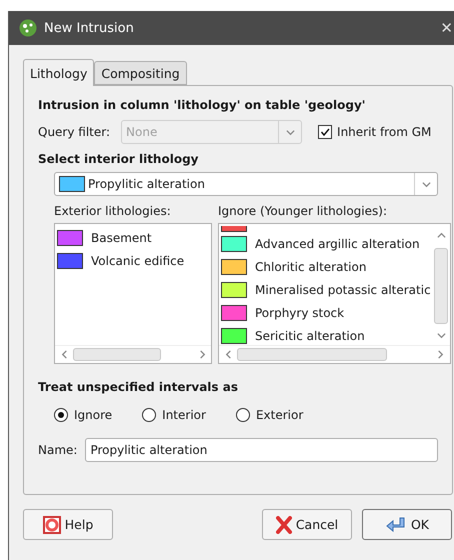 Image resolution: width=454 pixels, height=560 pixels. Describe the element at coordinates (447, 28) in the screenshot. I see `close-button: ✕` at that location.